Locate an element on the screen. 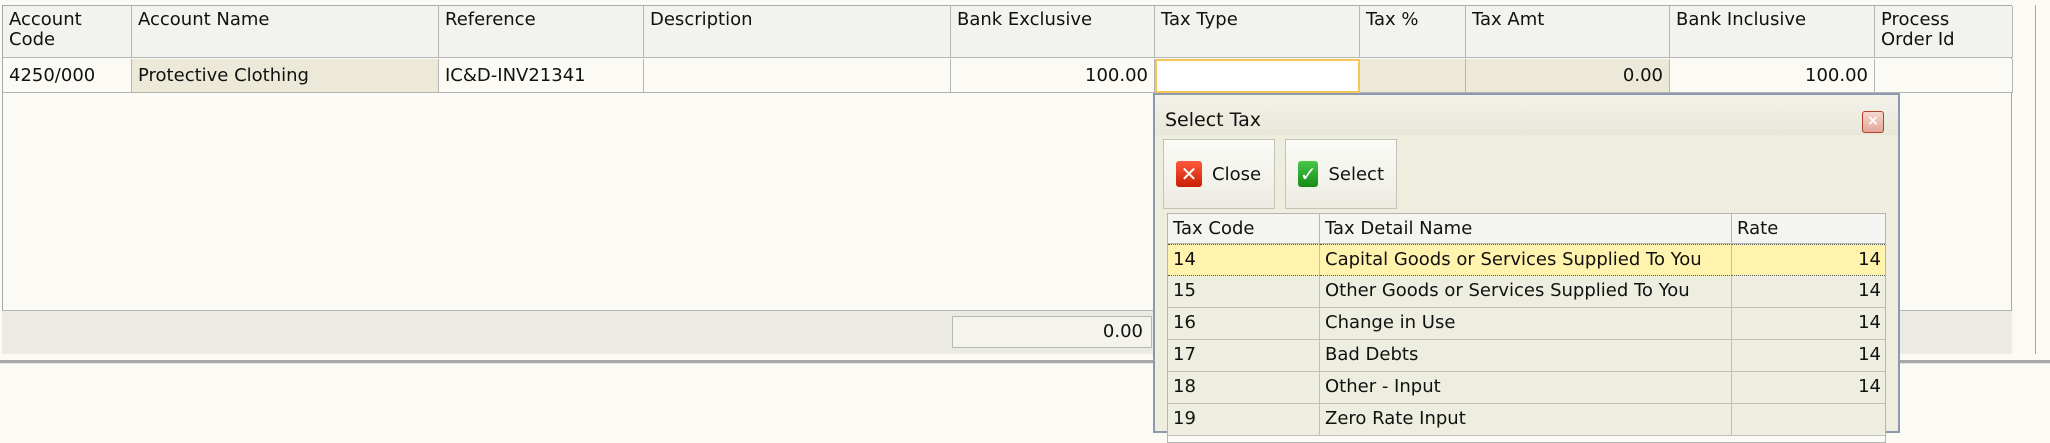  tax-row: 17 Bad Debts 14 is located at coordinates (1526, 356).